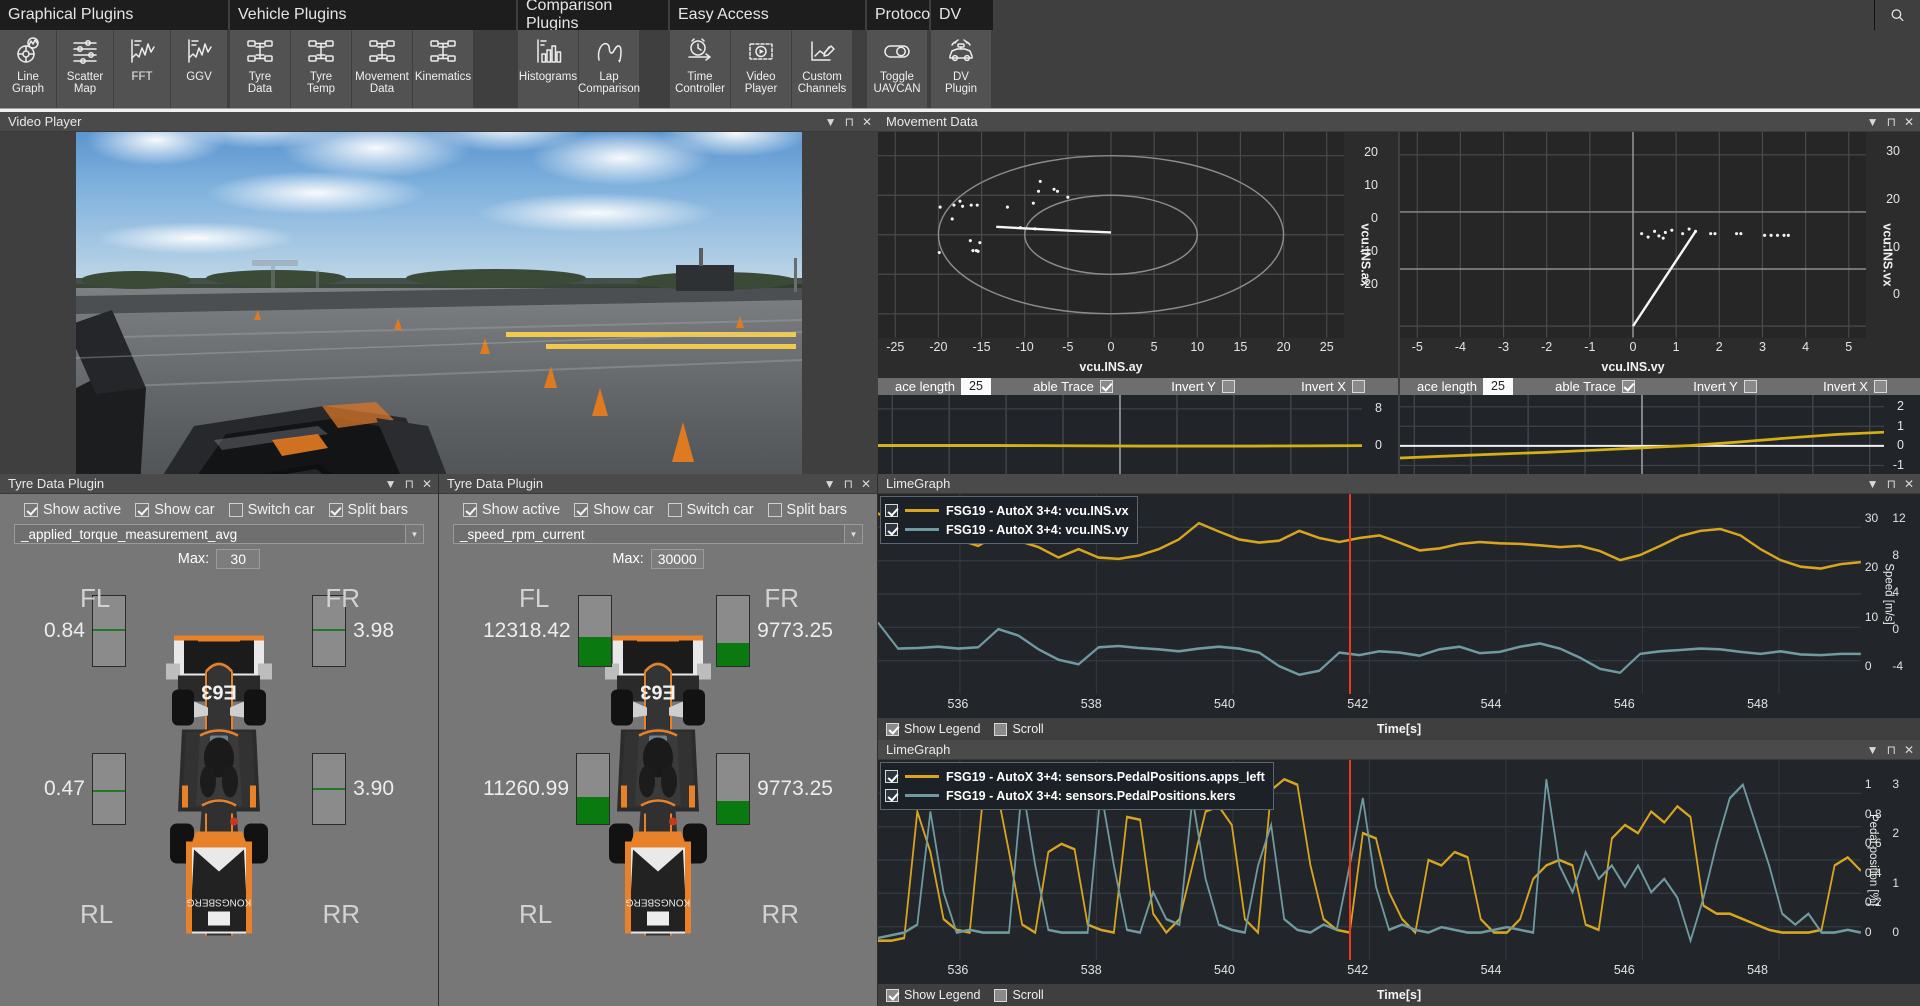 This screenshot has width=1920, height=1006. I want to click on movement-right-control-ace-length: ace length 25, so click(1465, 386).